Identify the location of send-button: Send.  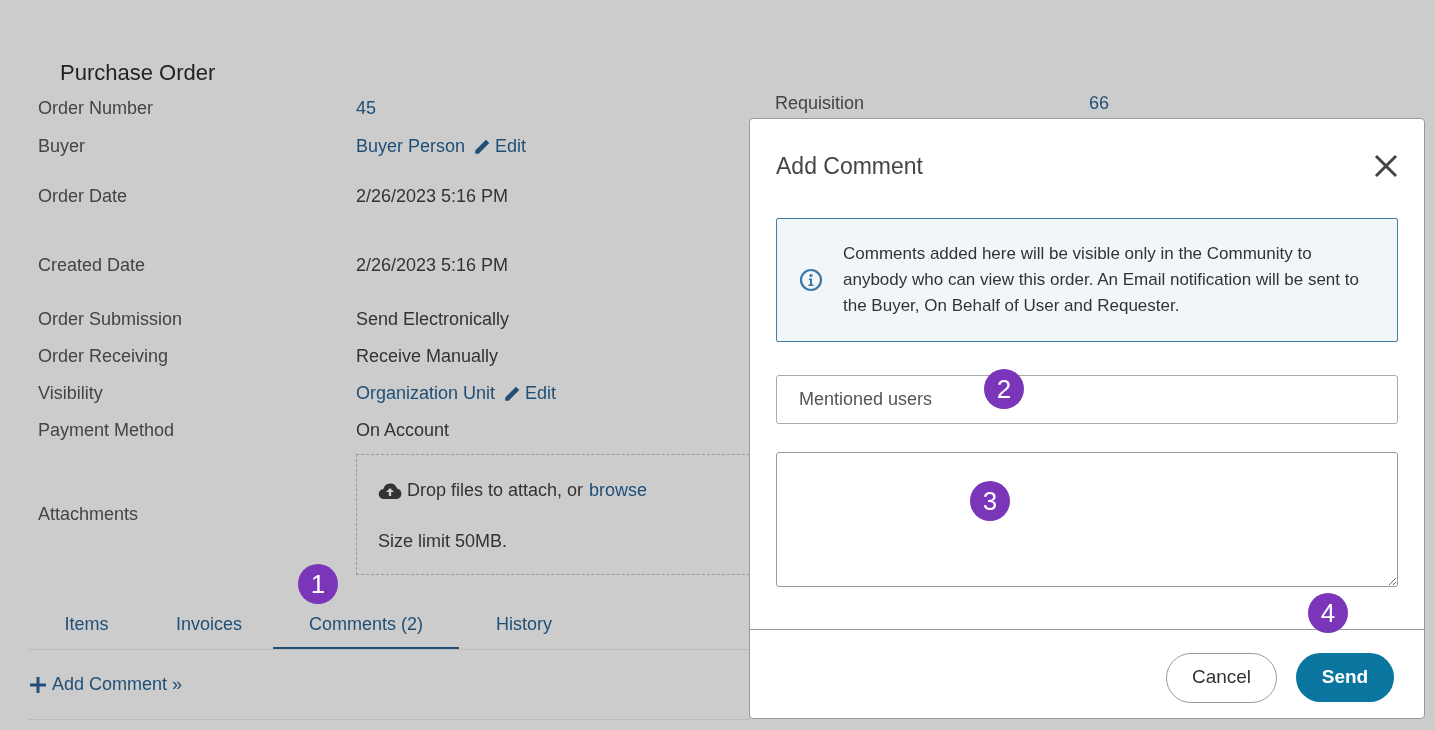
(1345, 677).